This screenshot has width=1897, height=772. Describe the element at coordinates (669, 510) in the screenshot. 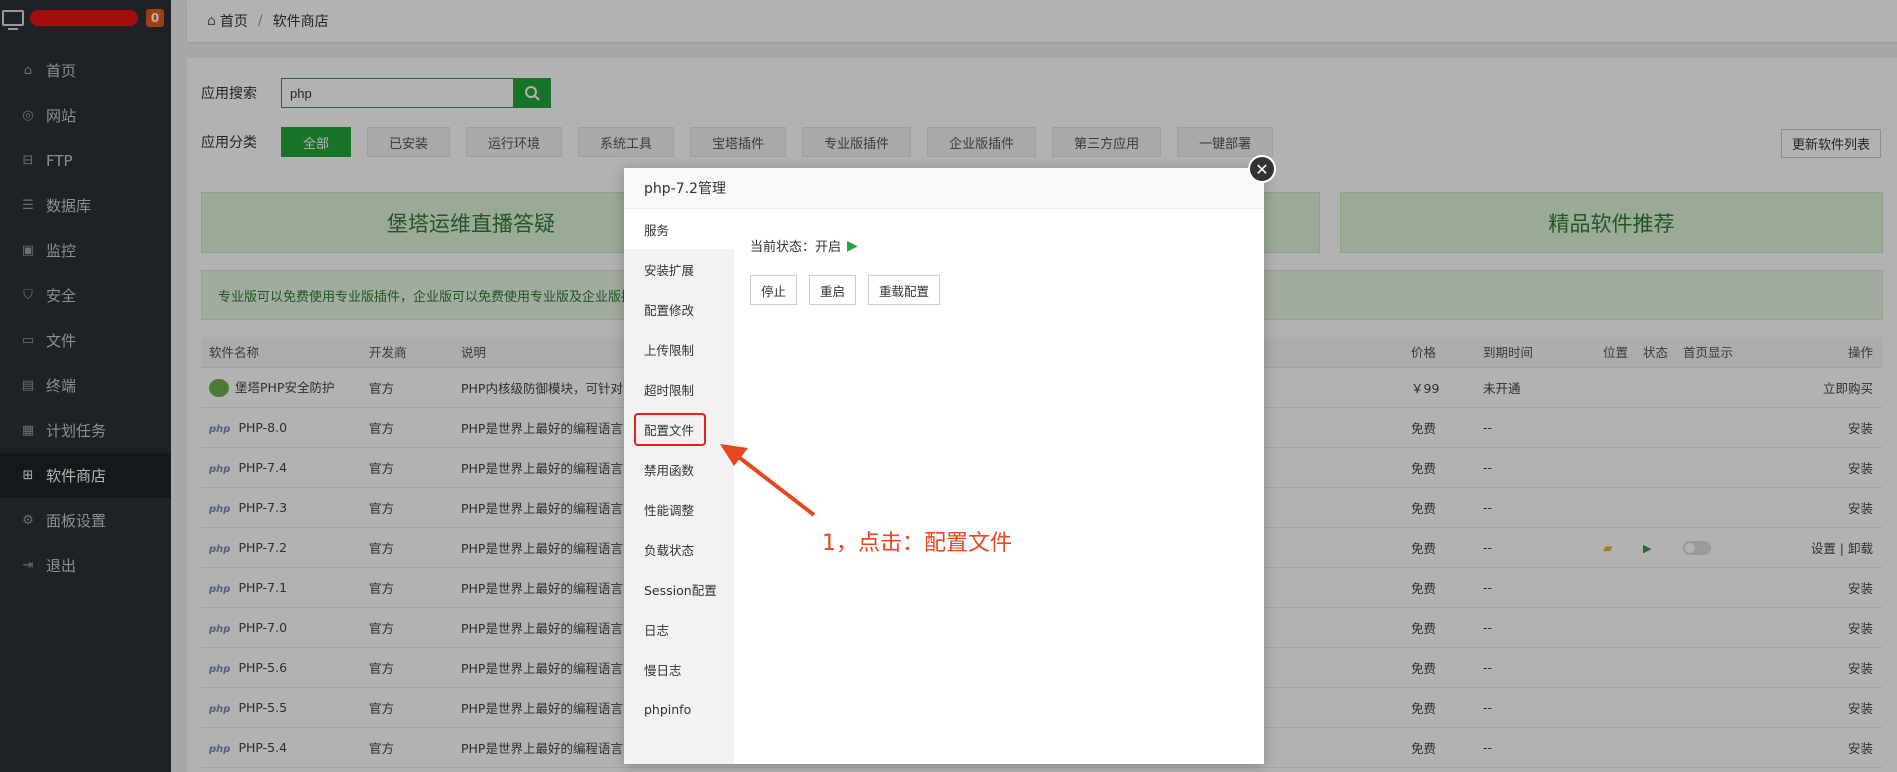

I see `menu-item-label: 性能调整` at that location.